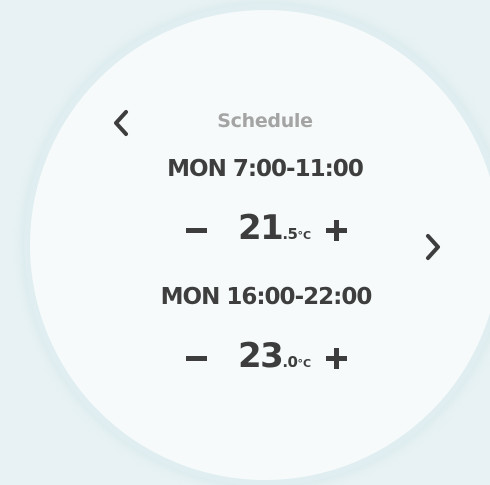 This screenshot has width=490, height=485. I want to click on chevron-right-icon, so click(433, 247).